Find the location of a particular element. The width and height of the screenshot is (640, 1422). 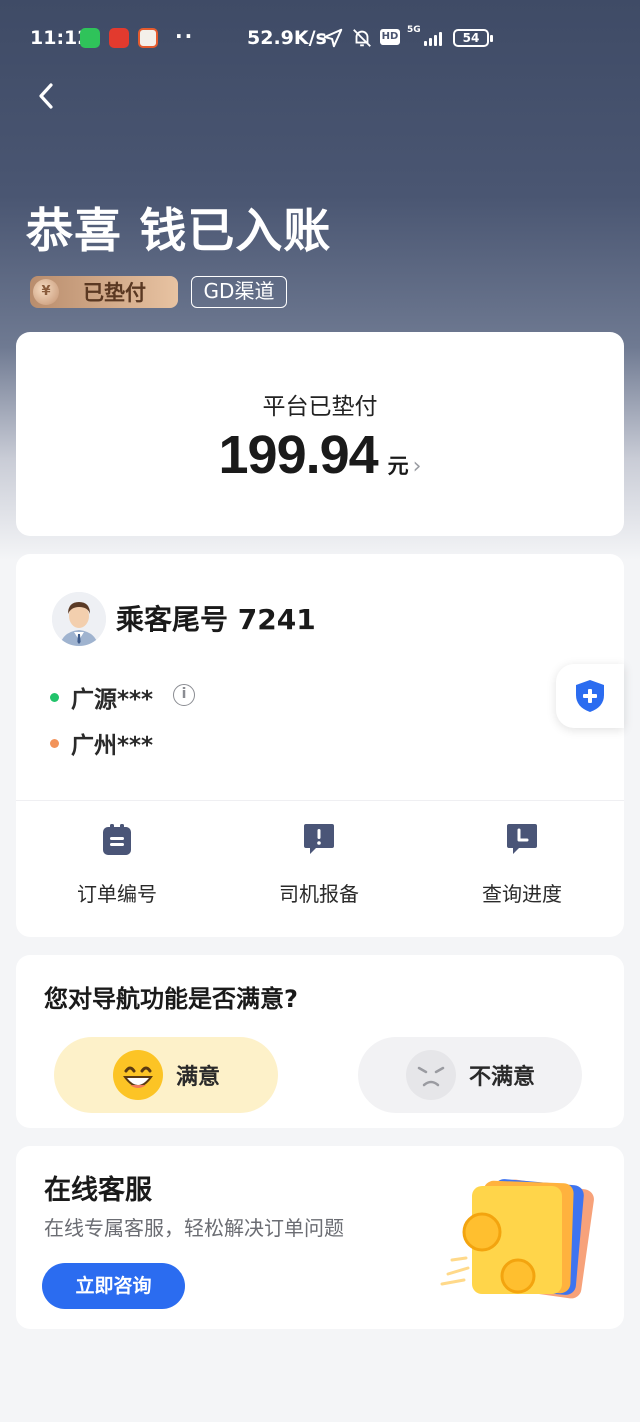

back-button is located at coordinates (46, 96).